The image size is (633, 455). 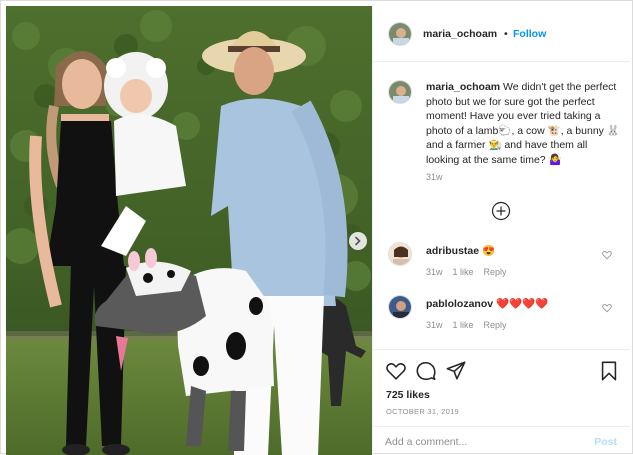 I want to click on comment-username: adribustae, so click(x=452, y=251).